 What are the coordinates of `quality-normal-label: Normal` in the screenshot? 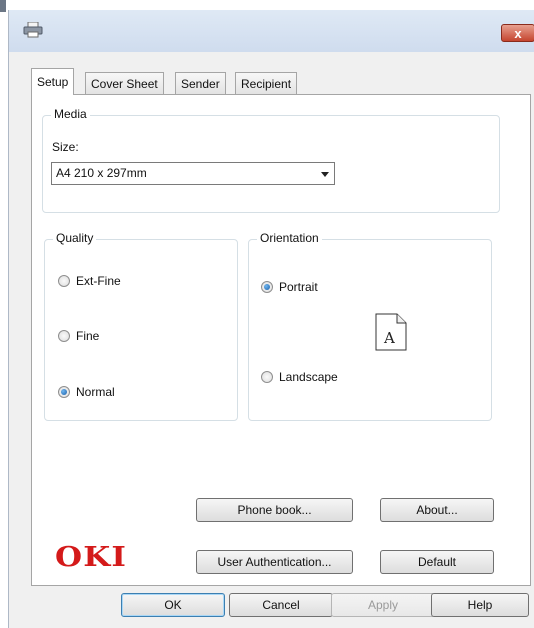 It's located at (95, 392).